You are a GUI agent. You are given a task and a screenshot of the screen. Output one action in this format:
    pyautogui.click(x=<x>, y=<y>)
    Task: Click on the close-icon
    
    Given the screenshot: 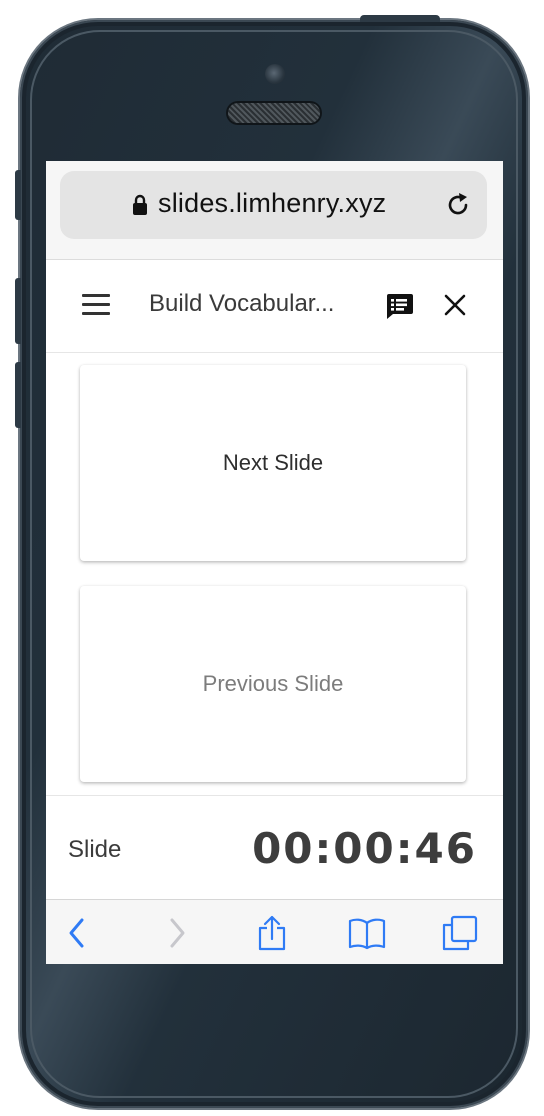 What is the action you would take?
    pyautogui.click(x=455, y=305)
    